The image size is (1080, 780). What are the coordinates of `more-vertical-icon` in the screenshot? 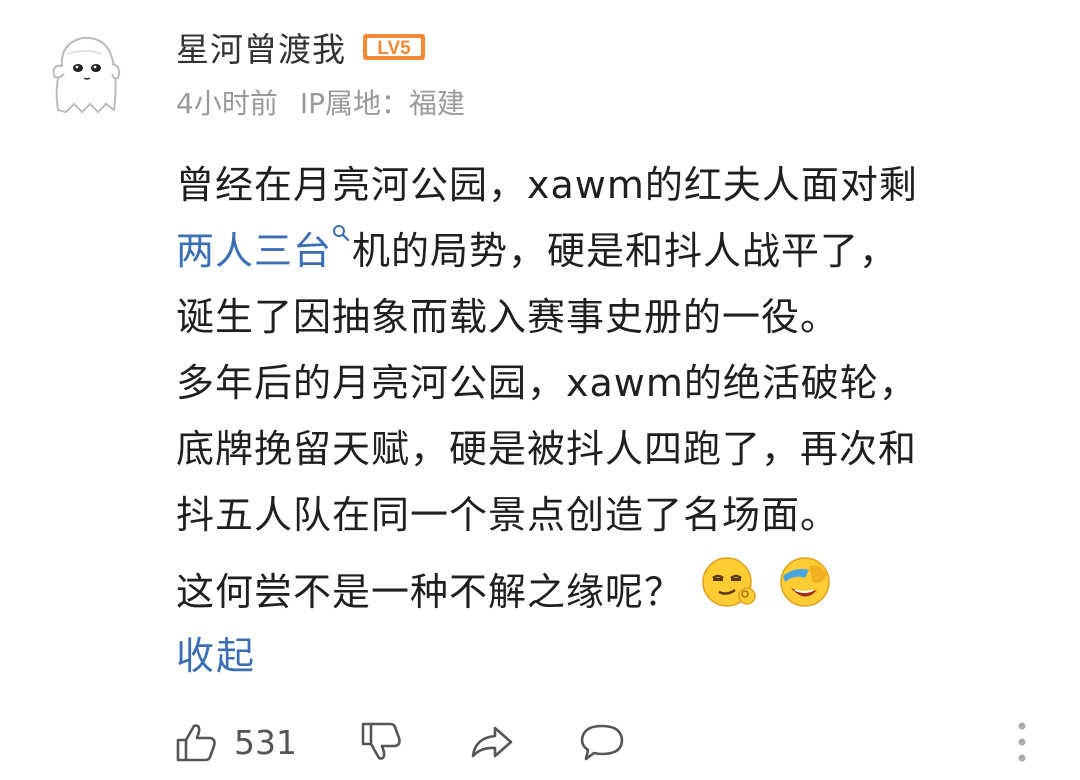 It's located at (1022, 742).